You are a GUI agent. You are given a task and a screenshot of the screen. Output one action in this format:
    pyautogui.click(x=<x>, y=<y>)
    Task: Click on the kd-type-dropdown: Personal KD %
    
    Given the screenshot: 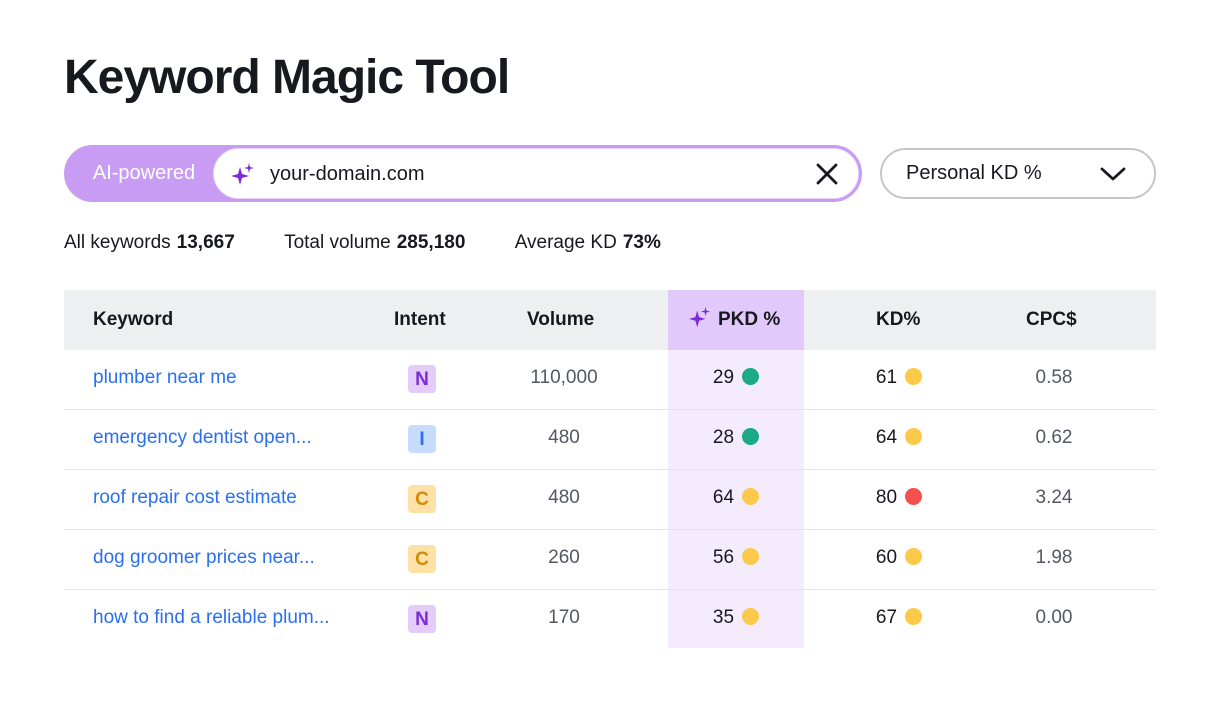 What is the action you would take?
    pyautogui.click(x=1018, y=173)
    